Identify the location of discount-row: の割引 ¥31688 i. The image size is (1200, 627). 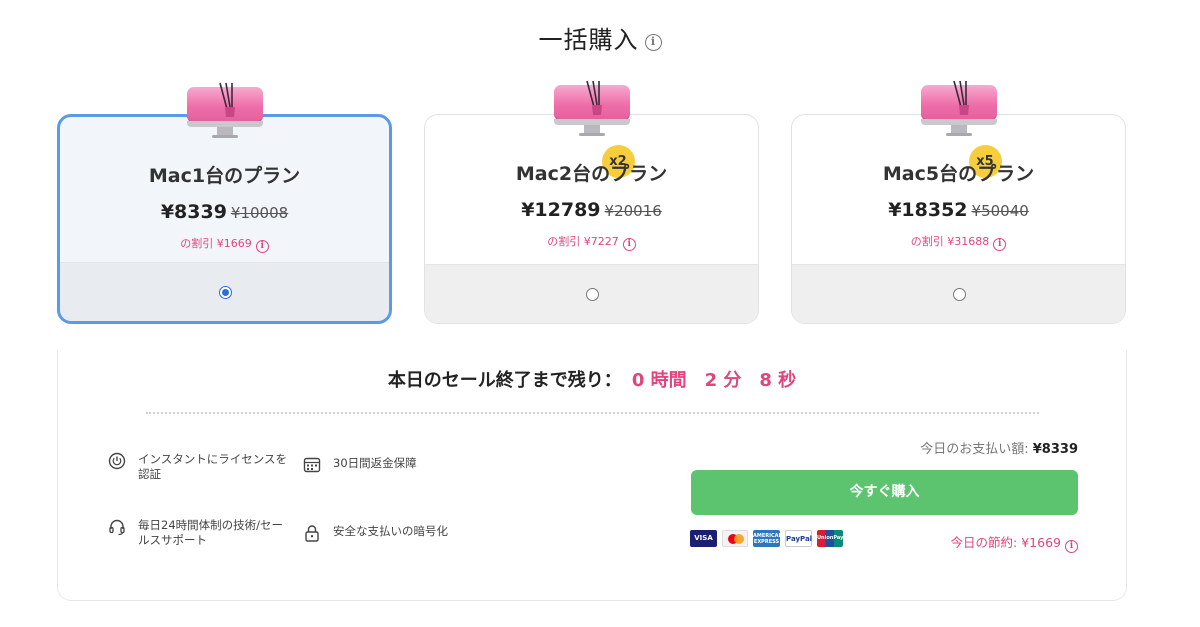
(958, 242).